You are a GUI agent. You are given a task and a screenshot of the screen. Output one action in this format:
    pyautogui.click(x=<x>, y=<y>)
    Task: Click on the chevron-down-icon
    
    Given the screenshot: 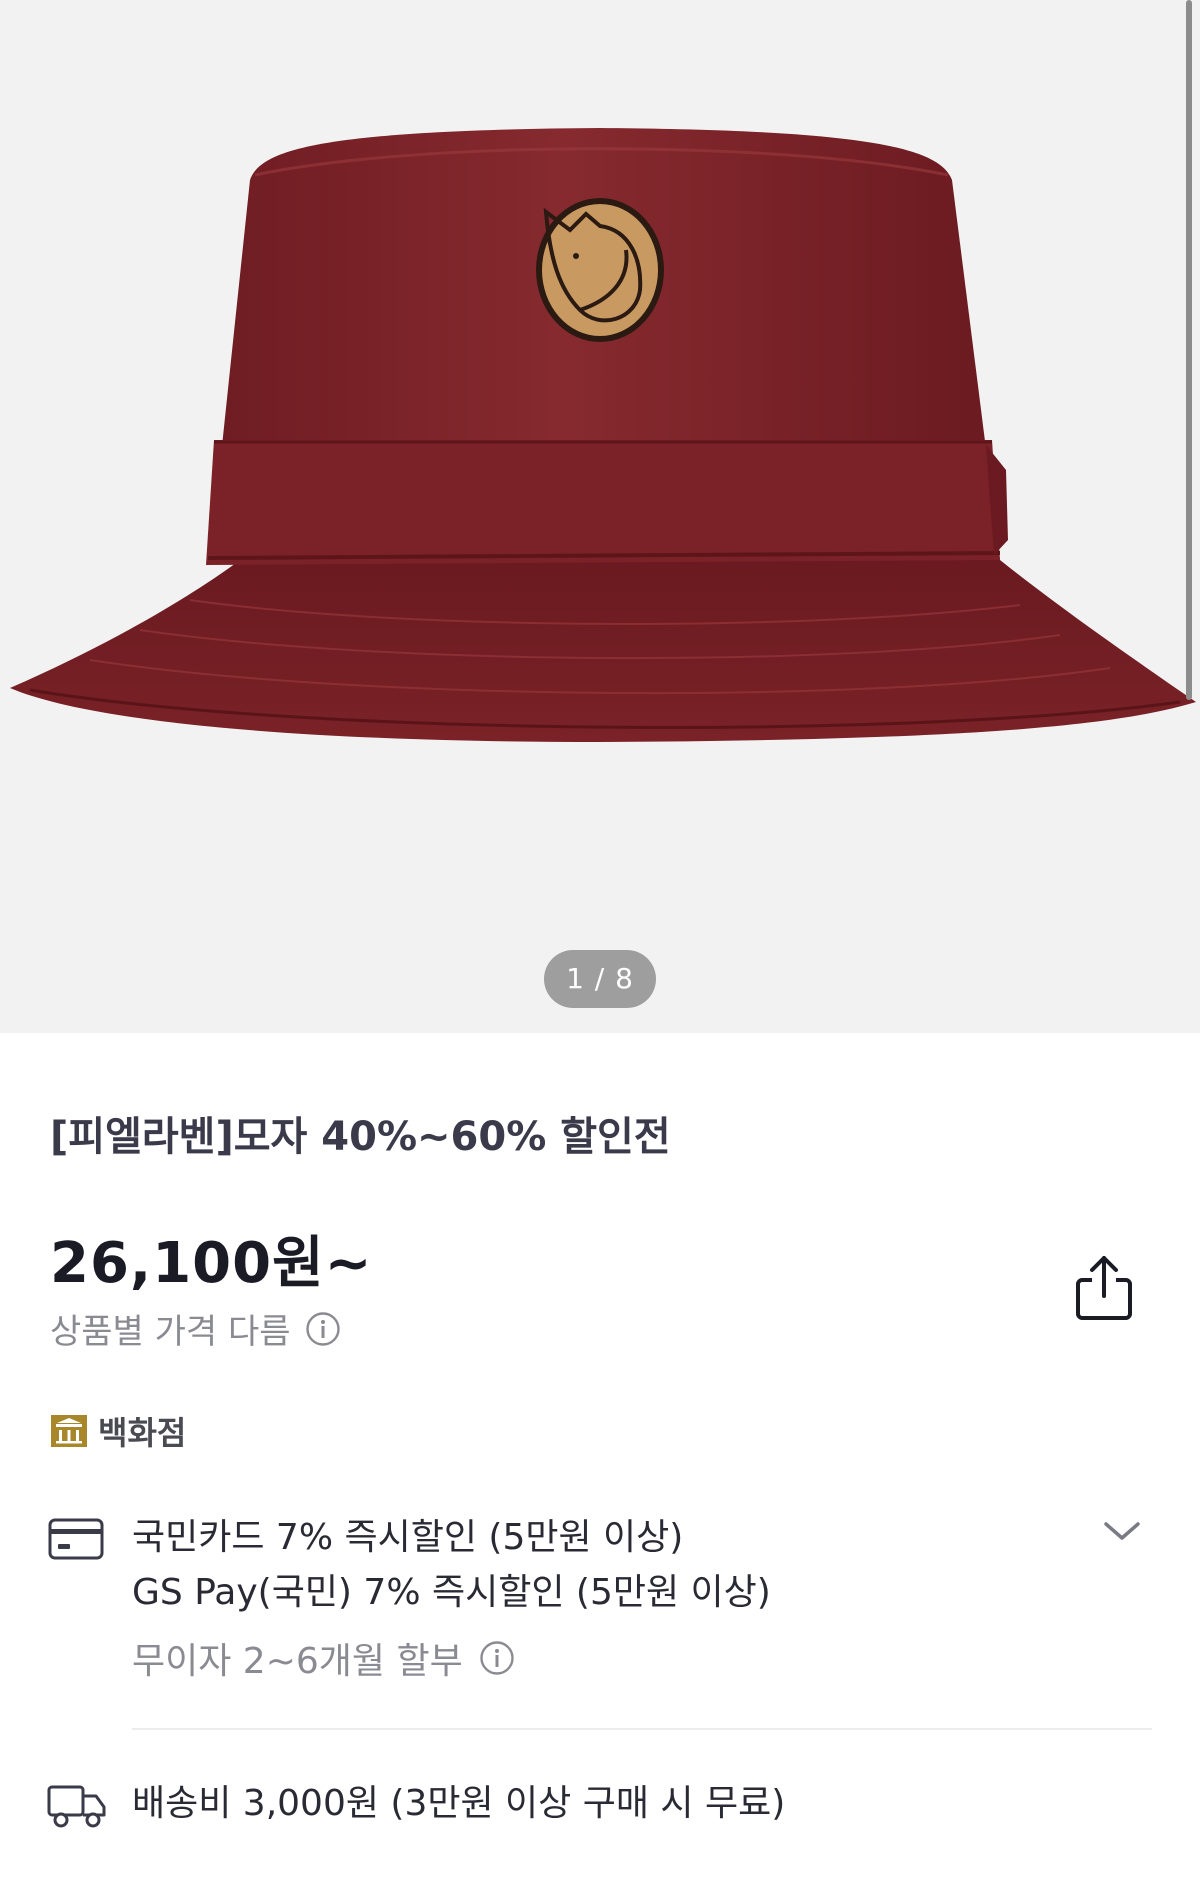 What is the action you would take?
    pyautogui.click(x=1122, y=1531)
    